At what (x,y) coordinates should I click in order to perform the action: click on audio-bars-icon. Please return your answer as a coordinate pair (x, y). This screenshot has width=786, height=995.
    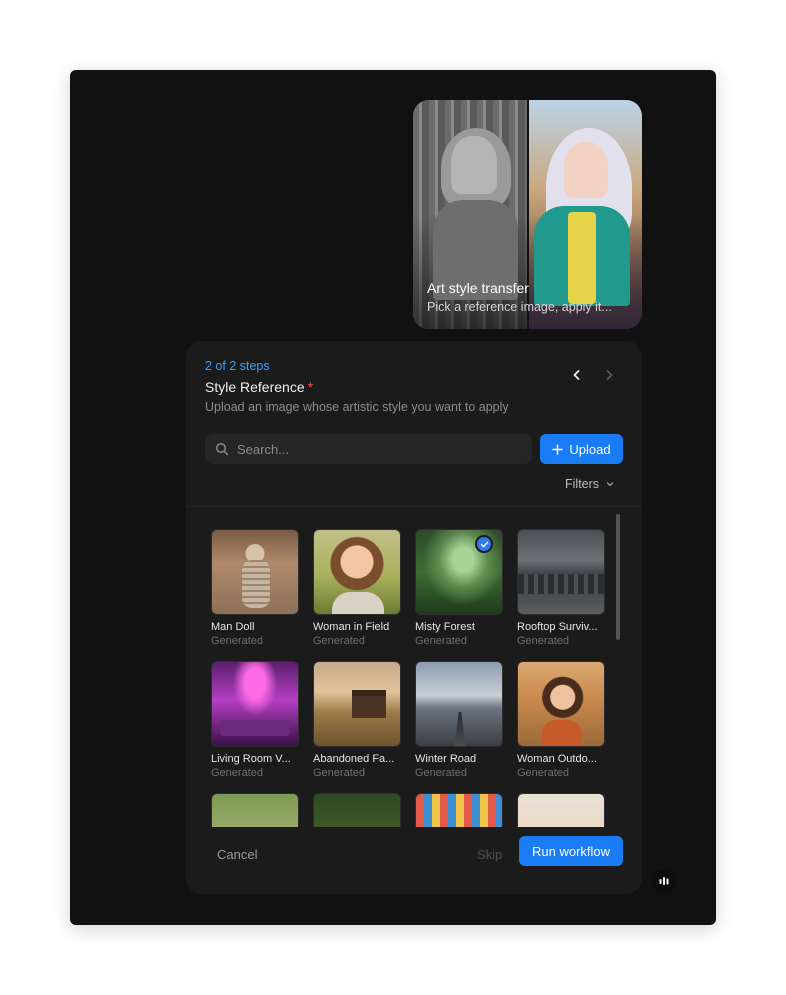
    Looking at the image, I should click on (664, 881).